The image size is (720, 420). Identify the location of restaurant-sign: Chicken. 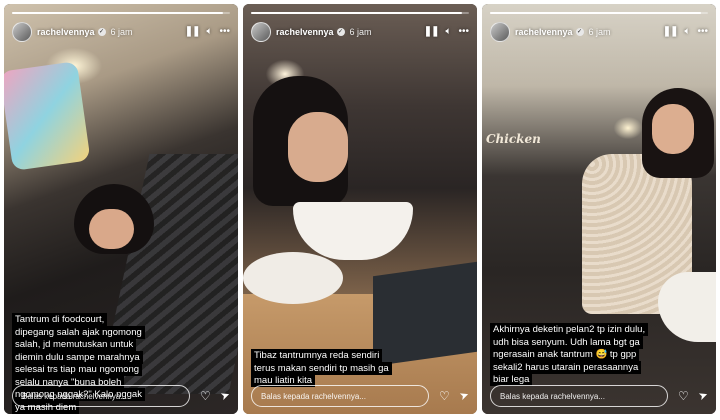
(513, 139).